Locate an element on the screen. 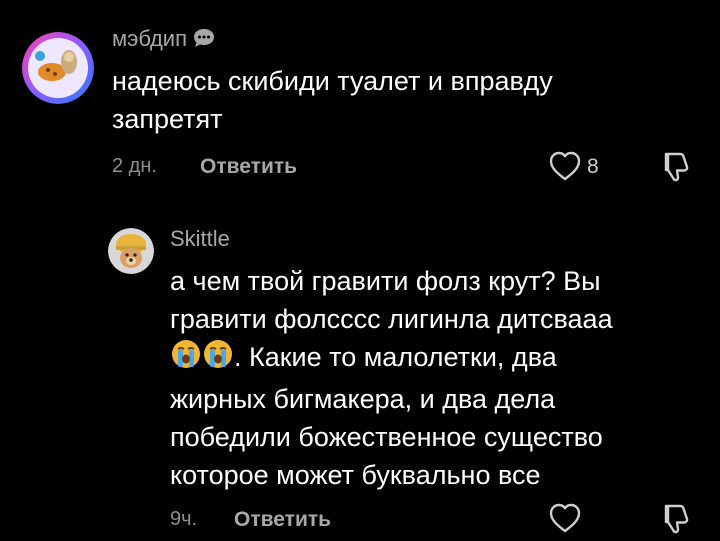 The image size is (720, 541). comment-age: 9ч. is located at coordinates (184, 519).